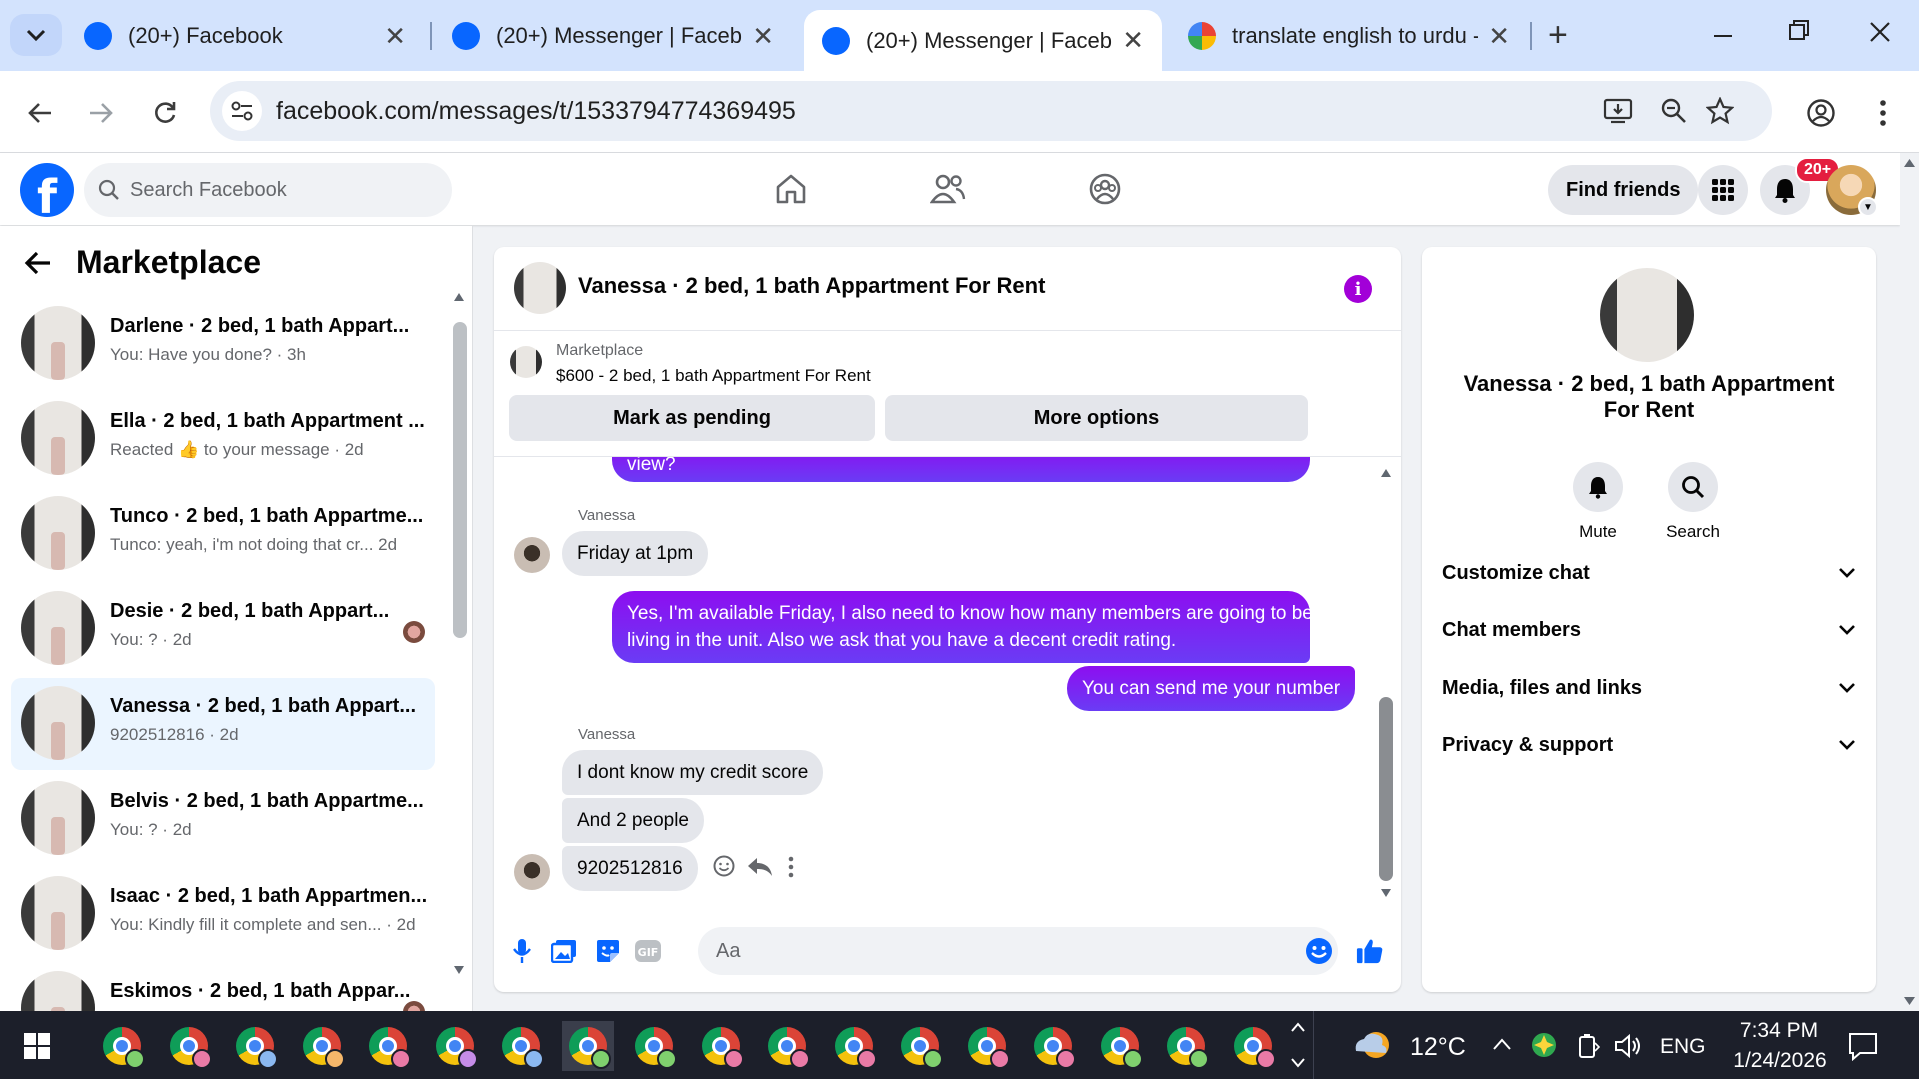 This screenshot has width=1919, height=1079. What do you see at coordinates (1649, 688) in the screenshot?
I see `media-files-links-section: Media, files and links` at bounding box center [1649, 688].